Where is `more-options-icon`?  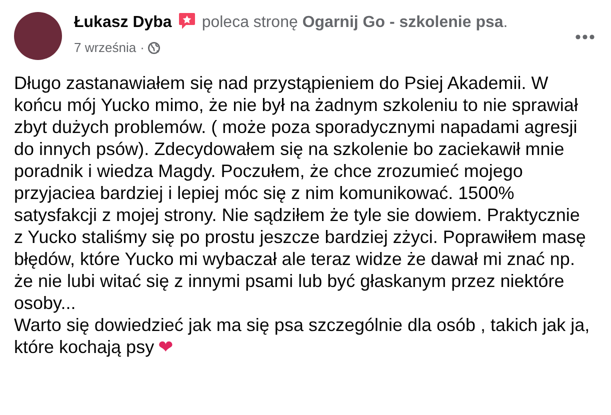 more-options-icon is located at coordinates (585, 37).